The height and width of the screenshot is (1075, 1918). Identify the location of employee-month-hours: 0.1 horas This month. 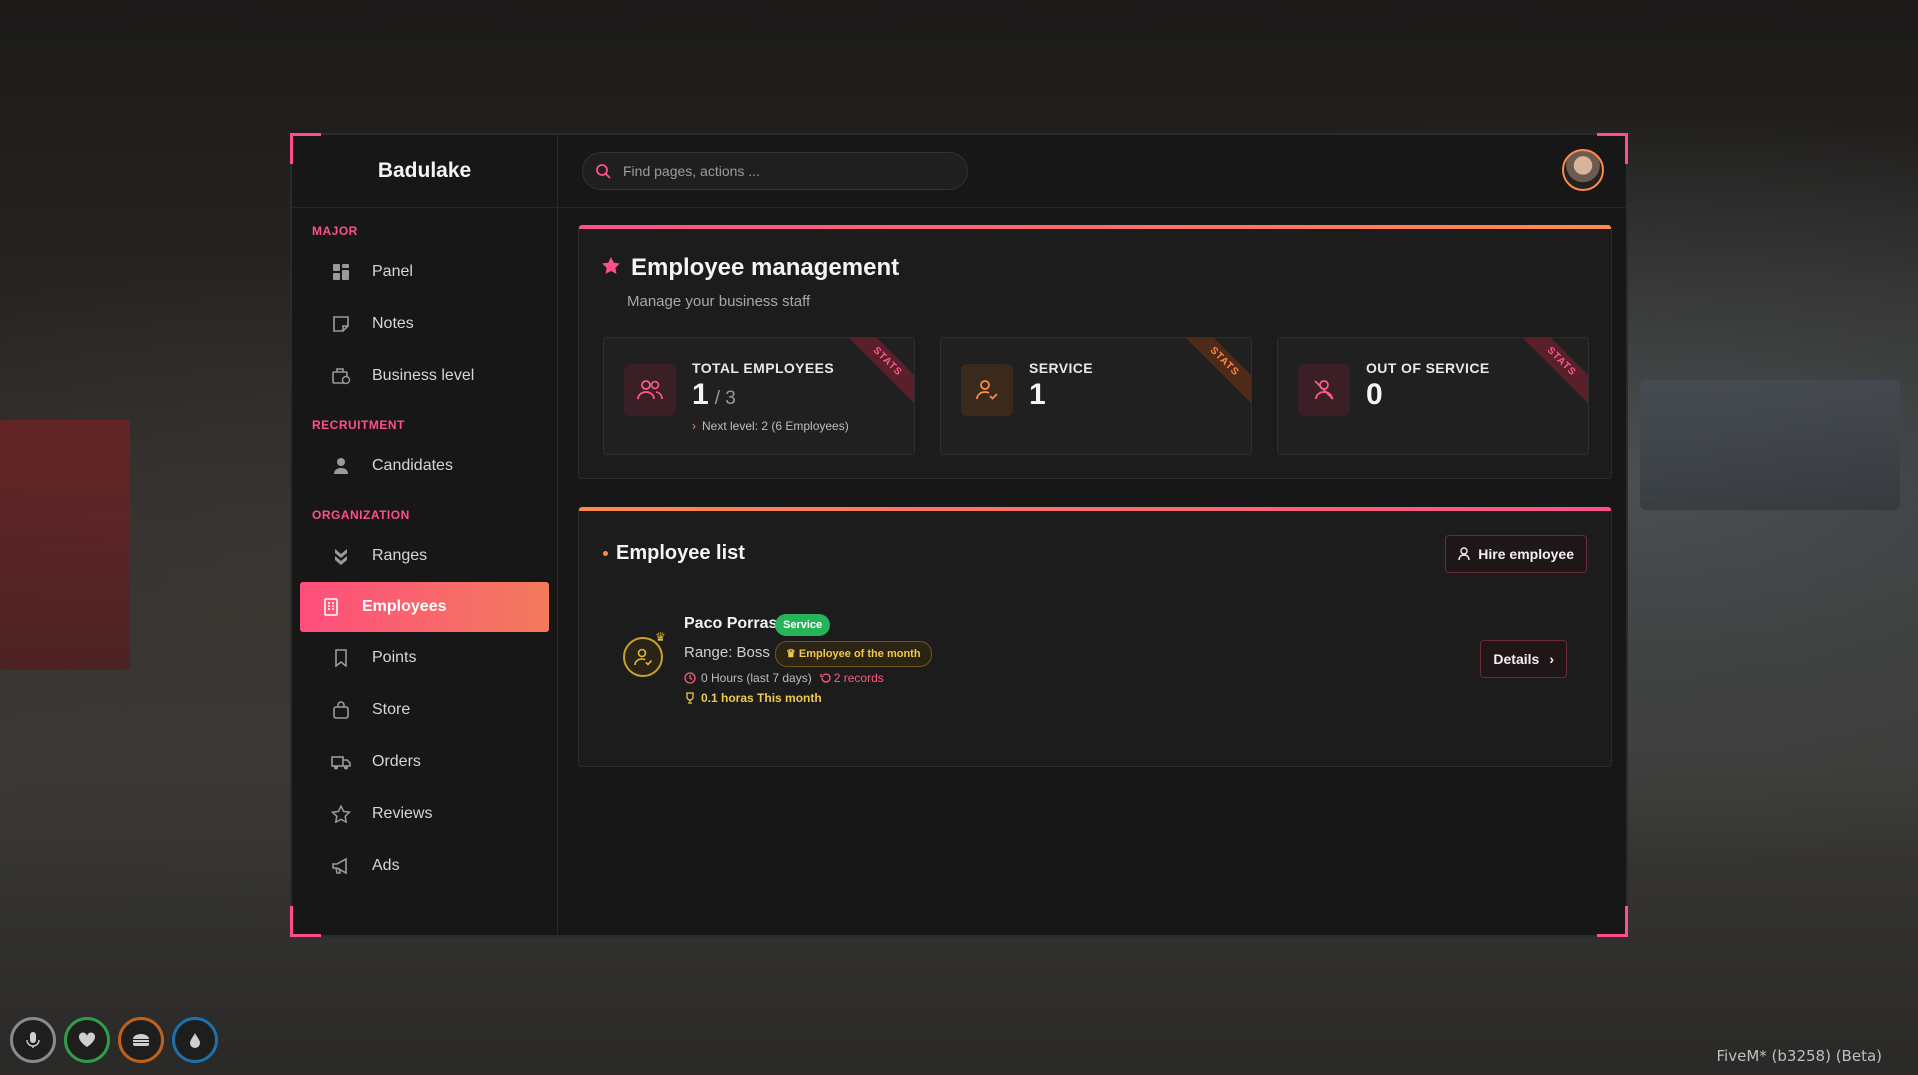
(753, 698).